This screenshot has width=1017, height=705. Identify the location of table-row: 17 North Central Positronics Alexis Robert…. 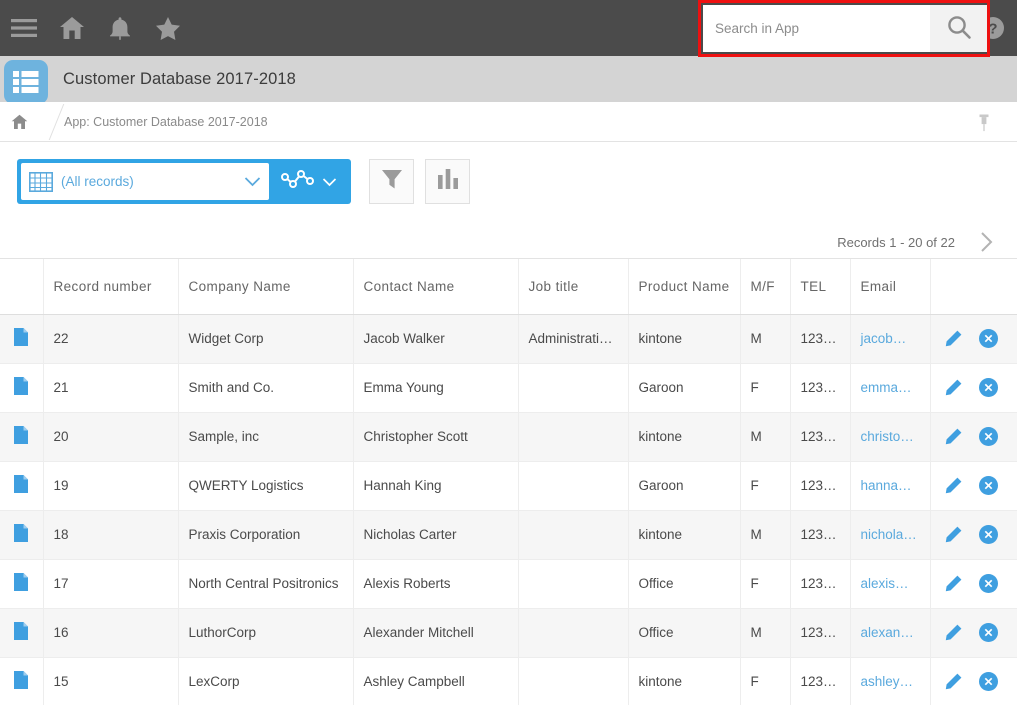
(508, 584).